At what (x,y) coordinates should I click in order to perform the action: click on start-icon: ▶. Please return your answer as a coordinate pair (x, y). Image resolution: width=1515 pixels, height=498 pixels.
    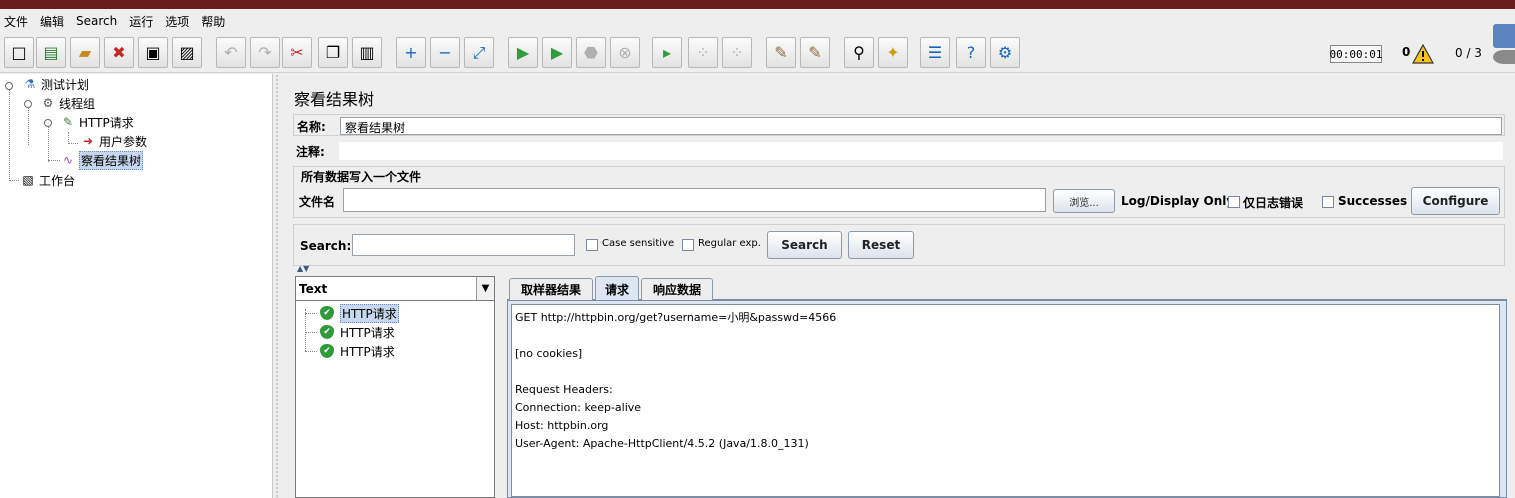
    Looking at the image, I should click on (523, 52).